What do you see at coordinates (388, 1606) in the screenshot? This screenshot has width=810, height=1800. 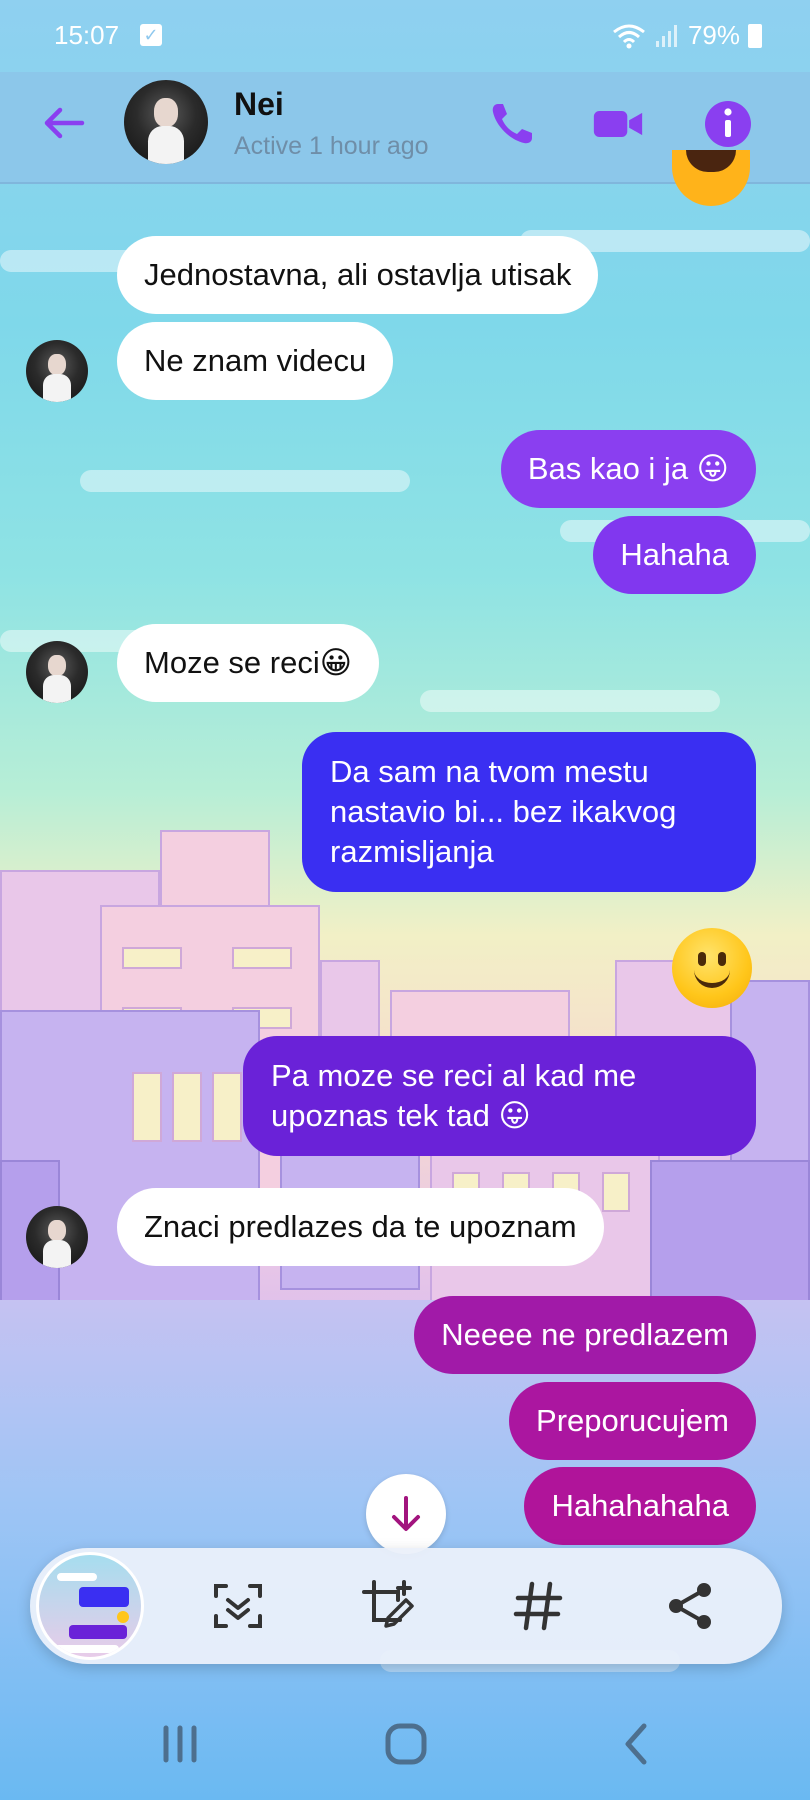 I see `edit-crop-icon` at bounding box center [388, 1606].